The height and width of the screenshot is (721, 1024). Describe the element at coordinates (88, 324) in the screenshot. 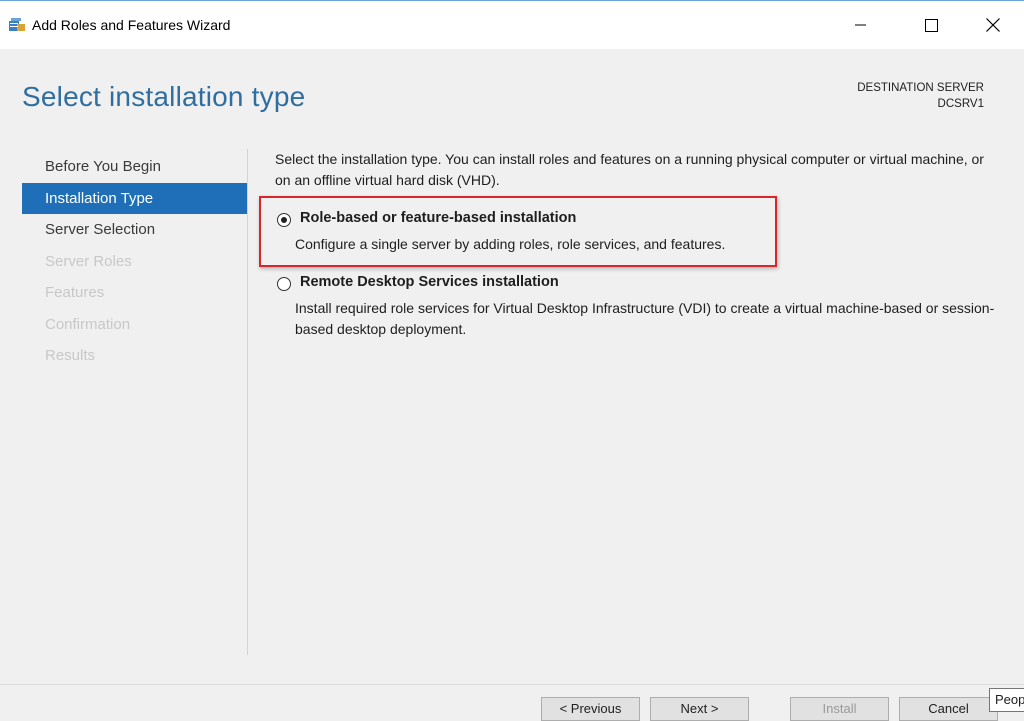

I see `nav-item-confirmation: Confirmation` at that location.